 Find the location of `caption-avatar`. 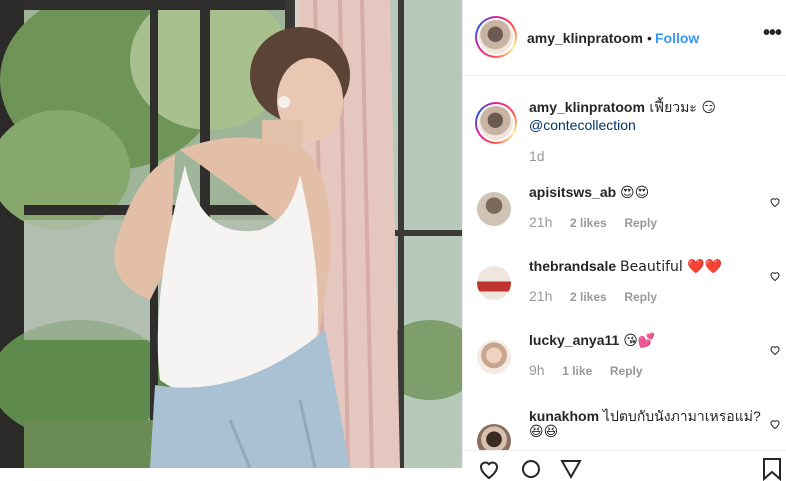

caption-avatar is located at coordinates (496, 123).